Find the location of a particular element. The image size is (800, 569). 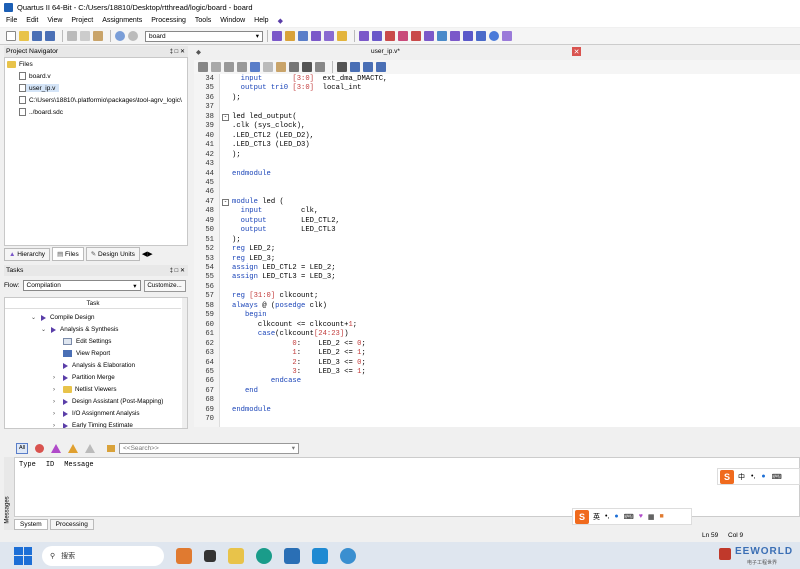

editor-tab-label: user_ip.v* is located at coordinates (385, 51).